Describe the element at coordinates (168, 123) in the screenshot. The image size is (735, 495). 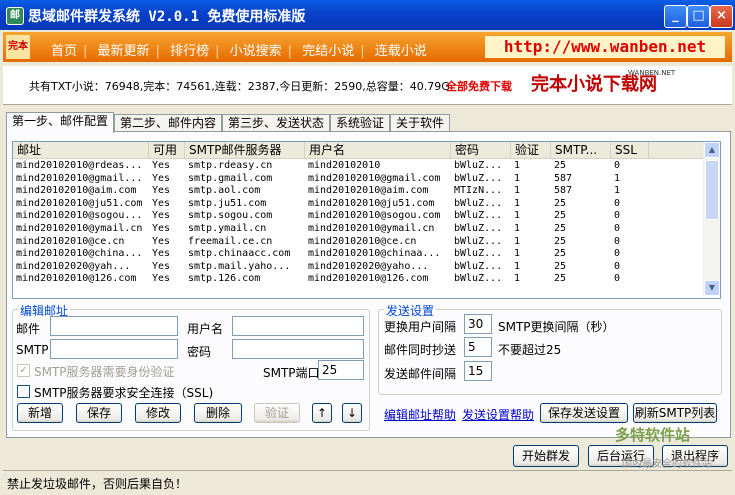
I see `tab-mail-content: 第二步、邮件内容` at that location.